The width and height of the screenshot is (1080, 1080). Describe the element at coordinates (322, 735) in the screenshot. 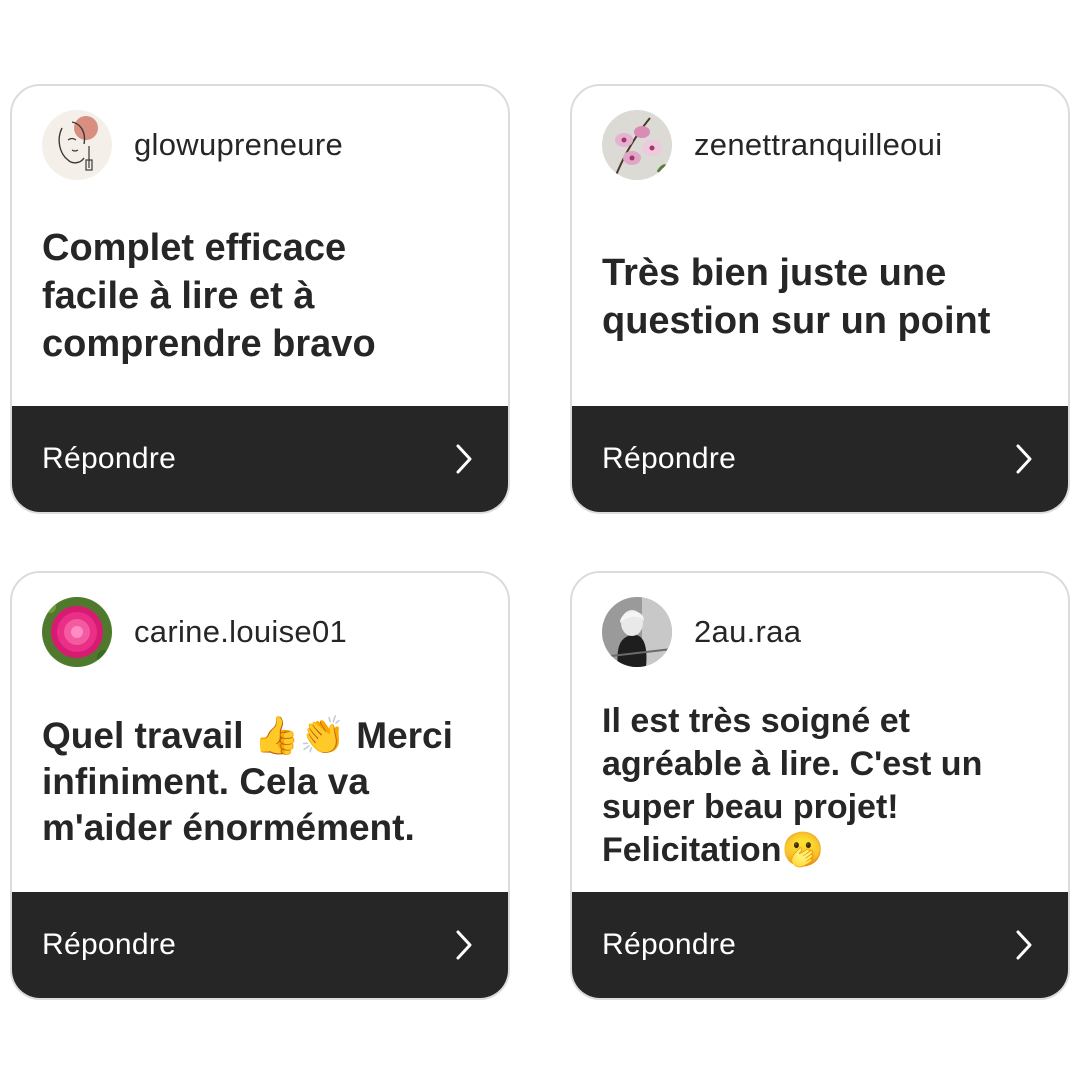

I see `clapping-hands-icon: 👏` at that location.